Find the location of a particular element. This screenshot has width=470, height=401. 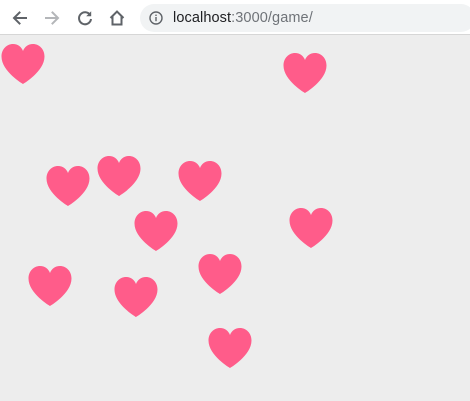

url-text: localhost:3000/game/ is located at coordinates (243, 18).